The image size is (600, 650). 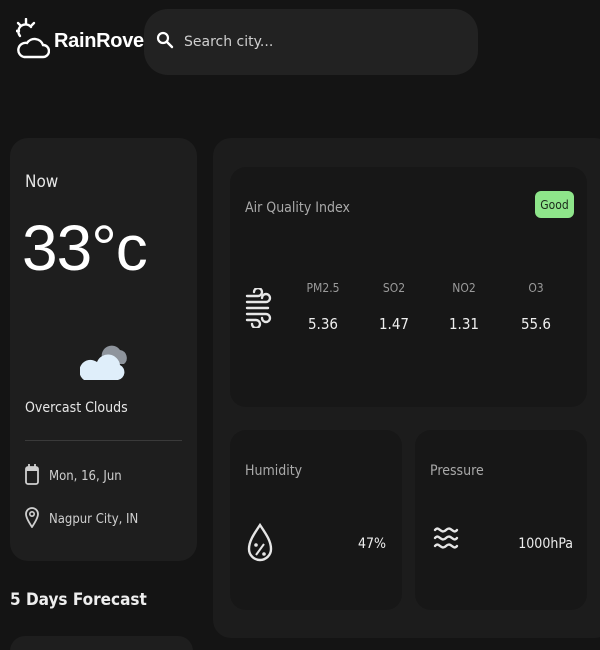 I want to click on pressure-title: Pressure, so click(x=457, y=471).